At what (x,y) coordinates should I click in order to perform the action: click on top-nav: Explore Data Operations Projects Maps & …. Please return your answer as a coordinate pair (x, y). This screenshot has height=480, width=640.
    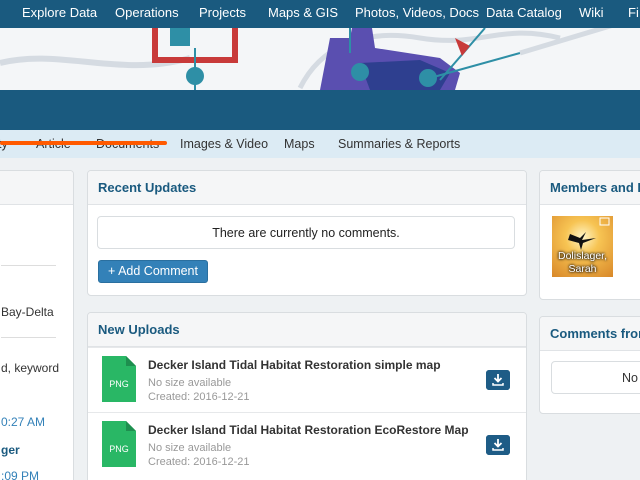
    Looking at the image, I should click on (320, 14).